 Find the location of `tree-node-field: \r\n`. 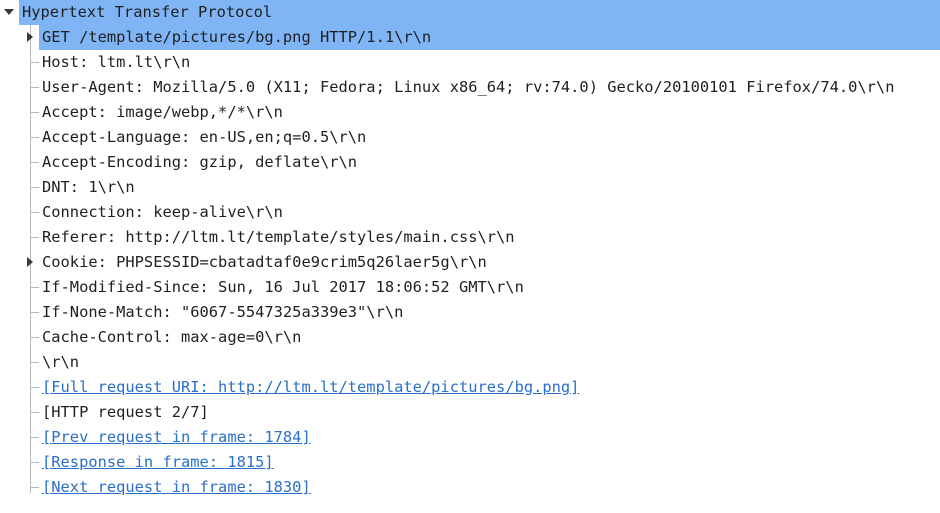

tree-node-field: \r\n is located at coordinates (470, 362).